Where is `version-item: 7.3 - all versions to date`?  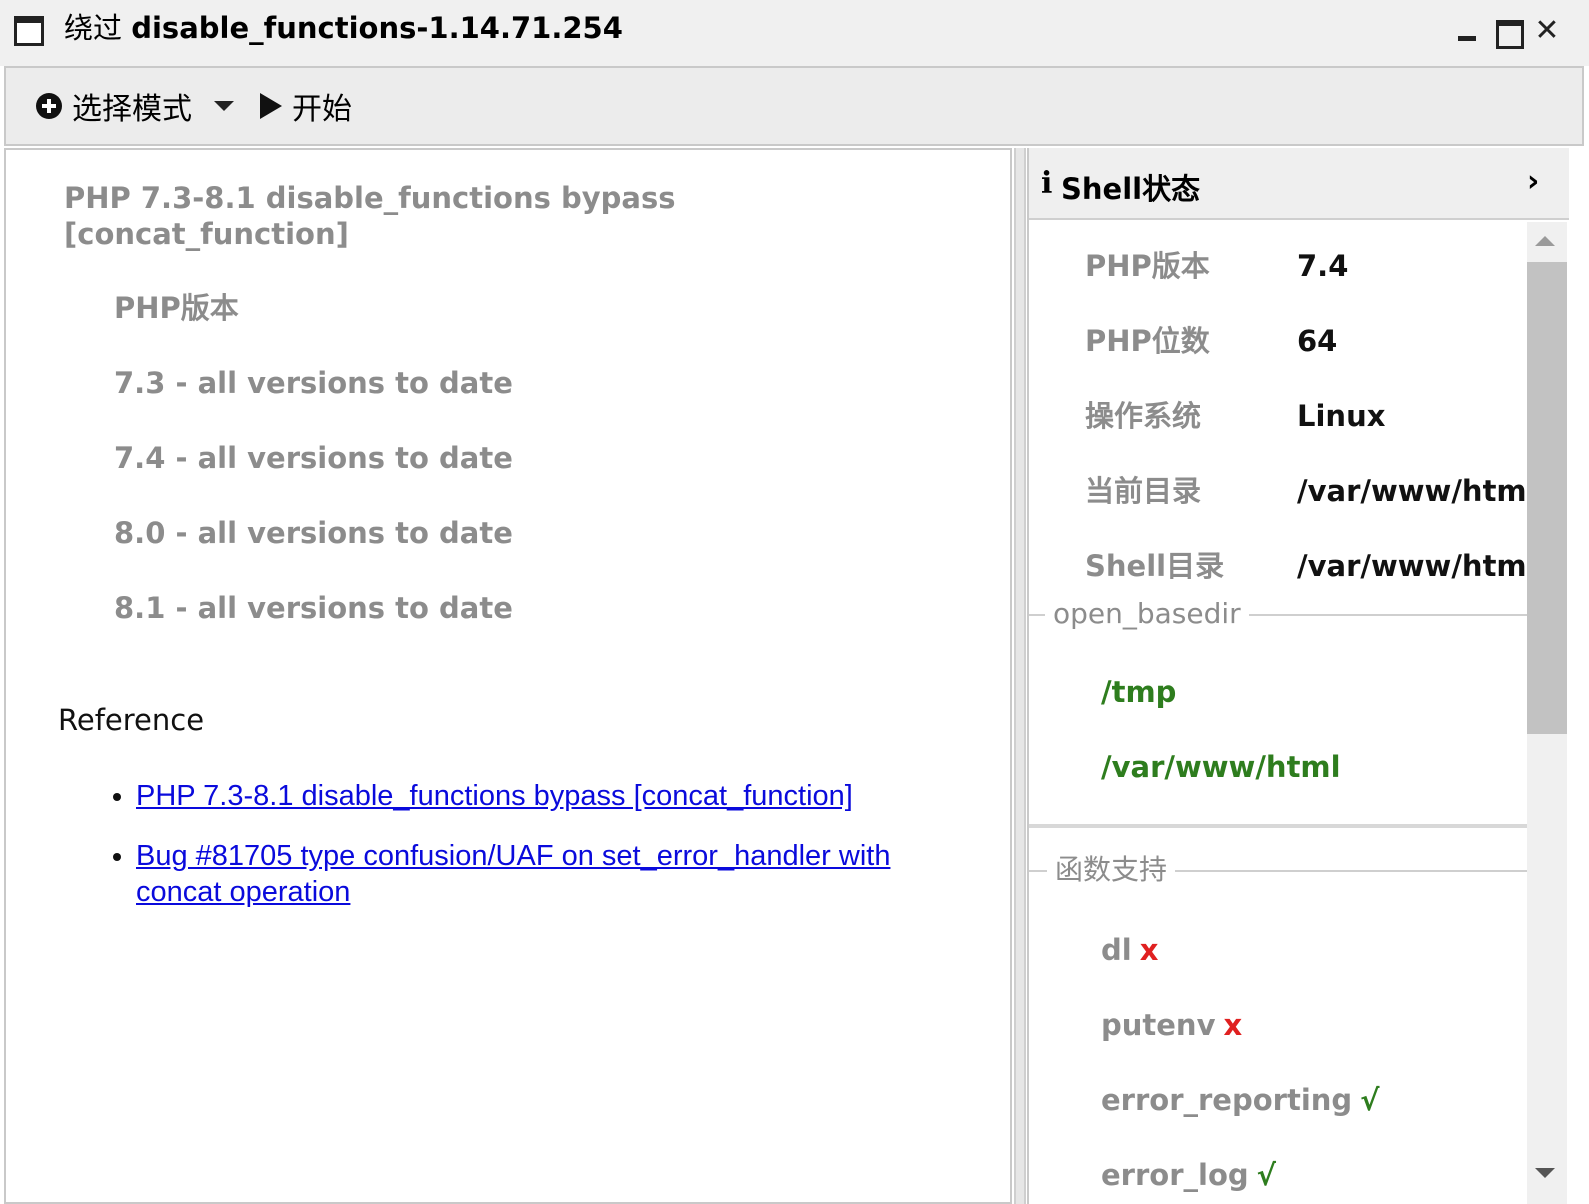 version-item: 7.3 - all versions to date is located at coordinates (313, 383).